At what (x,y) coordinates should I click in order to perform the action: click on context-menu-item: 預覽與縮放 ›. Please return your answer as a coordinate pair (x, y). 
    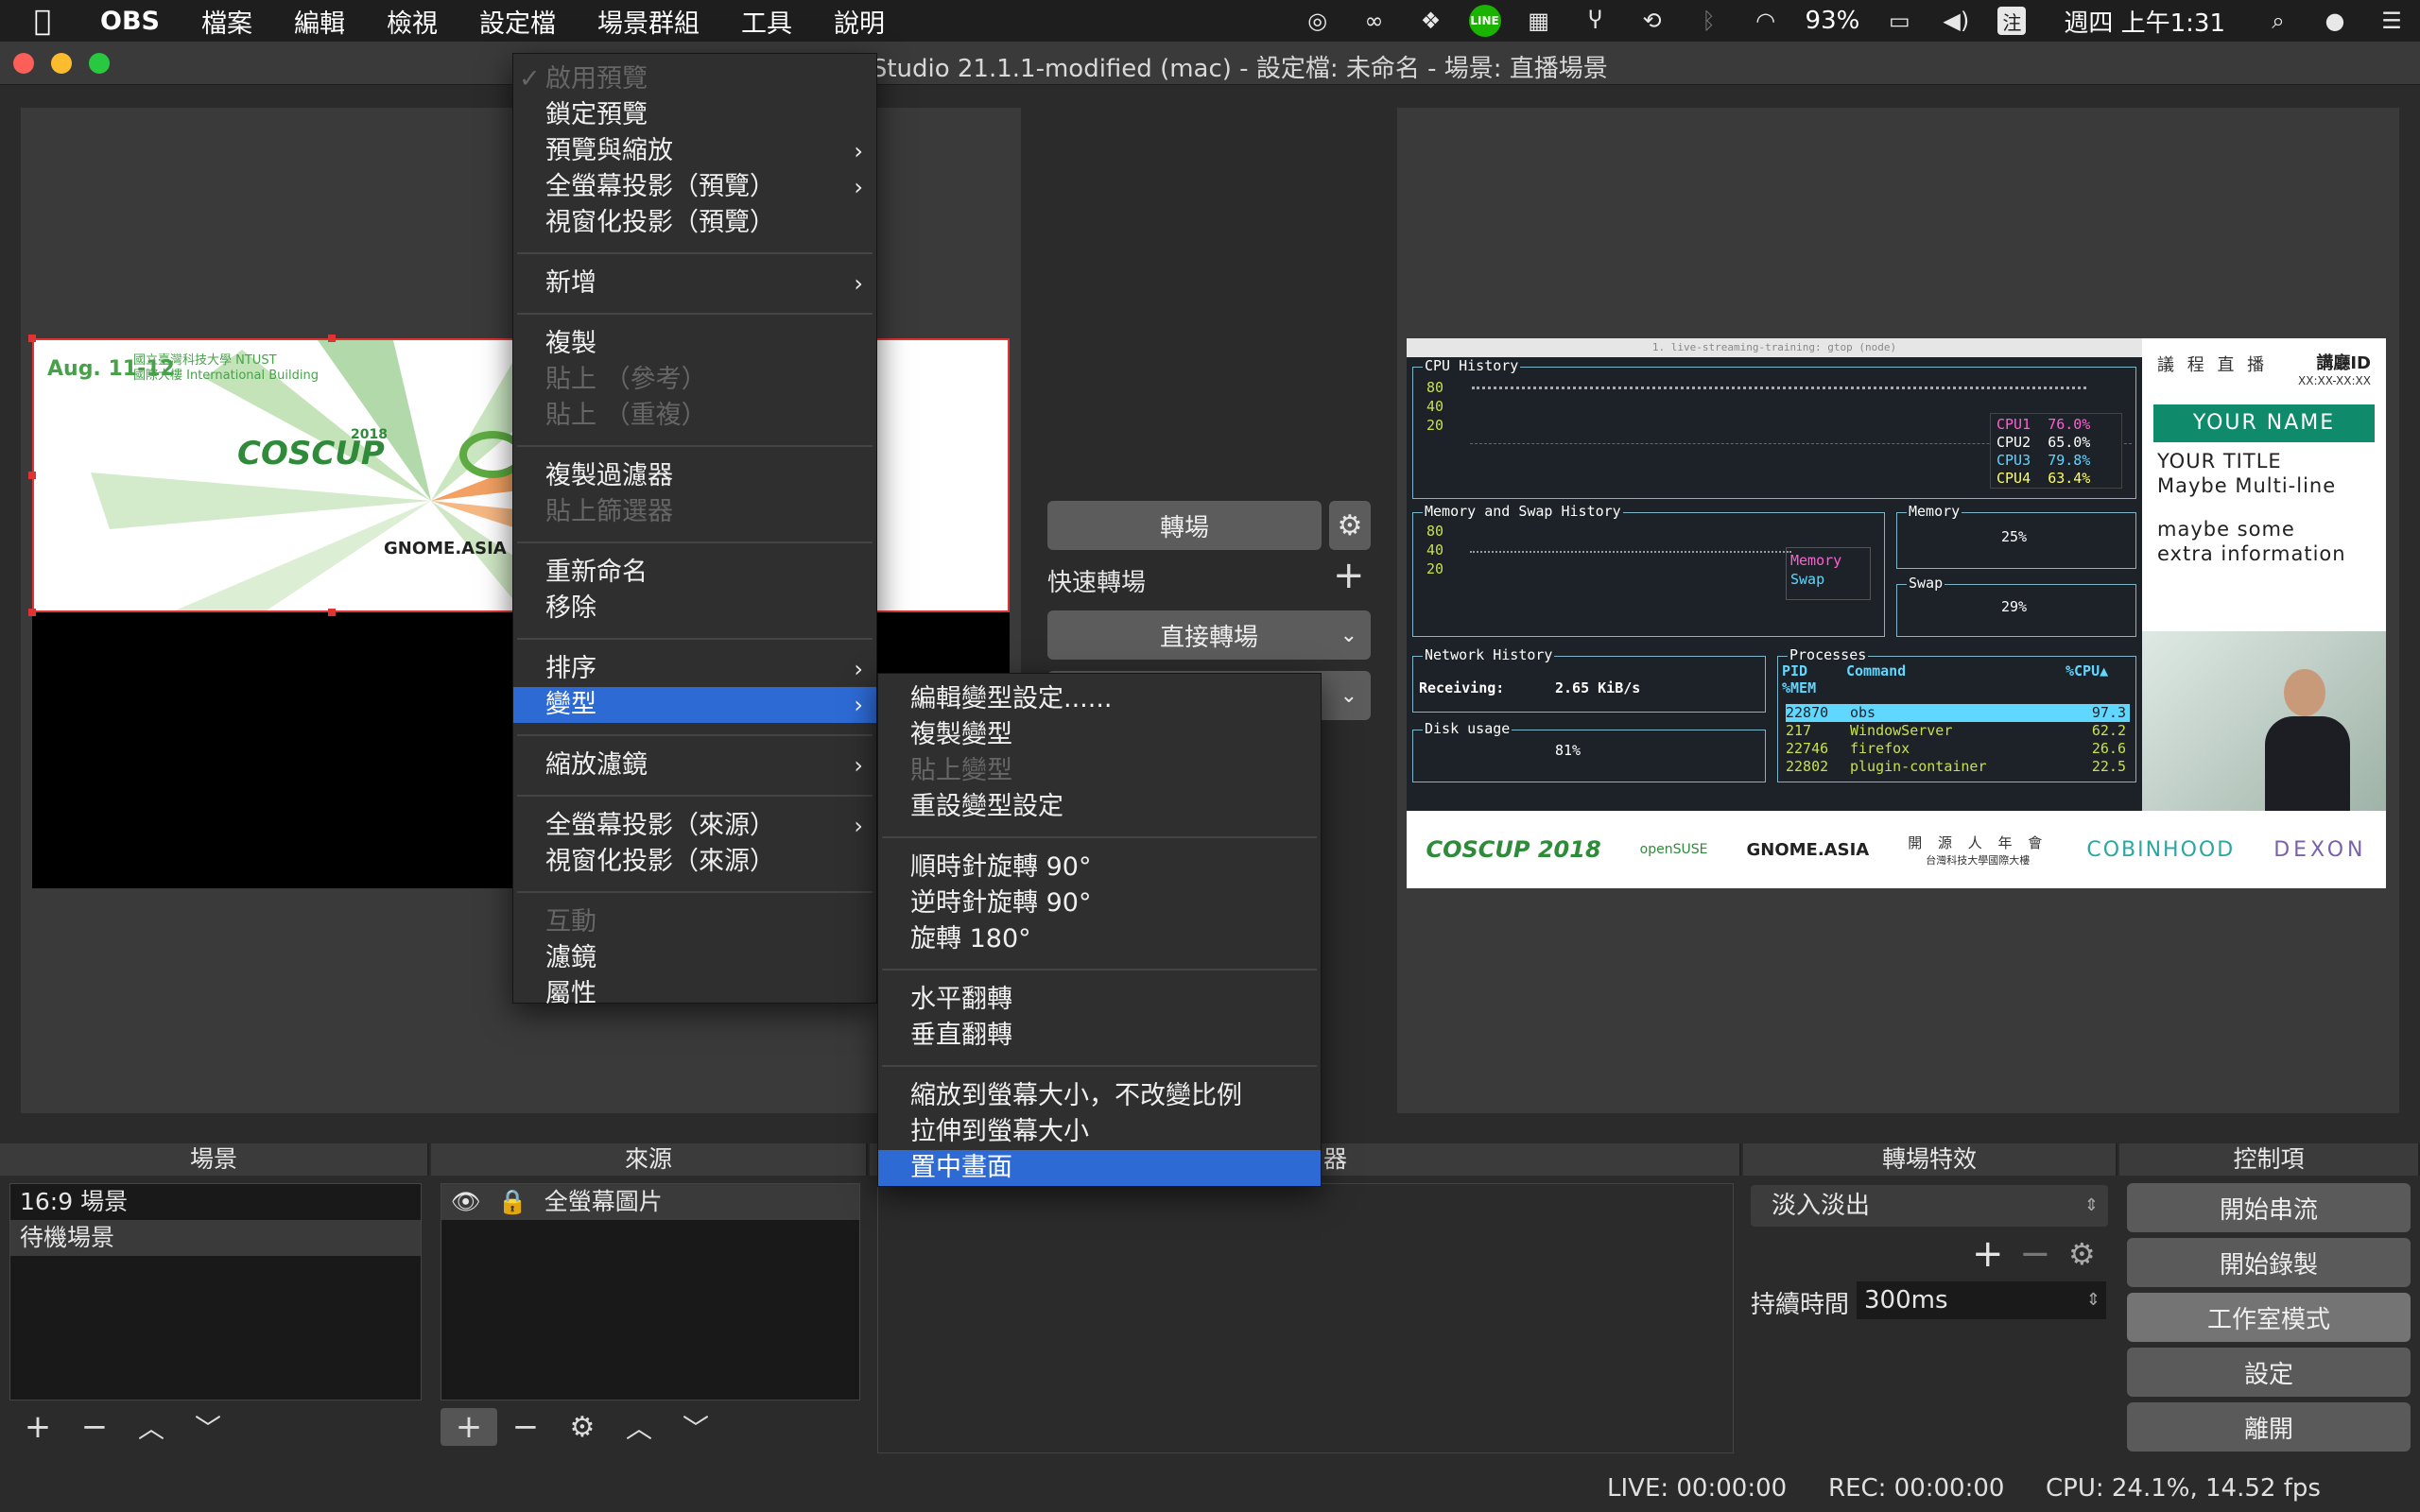
    Looking at the image, I should click on (694, 151).